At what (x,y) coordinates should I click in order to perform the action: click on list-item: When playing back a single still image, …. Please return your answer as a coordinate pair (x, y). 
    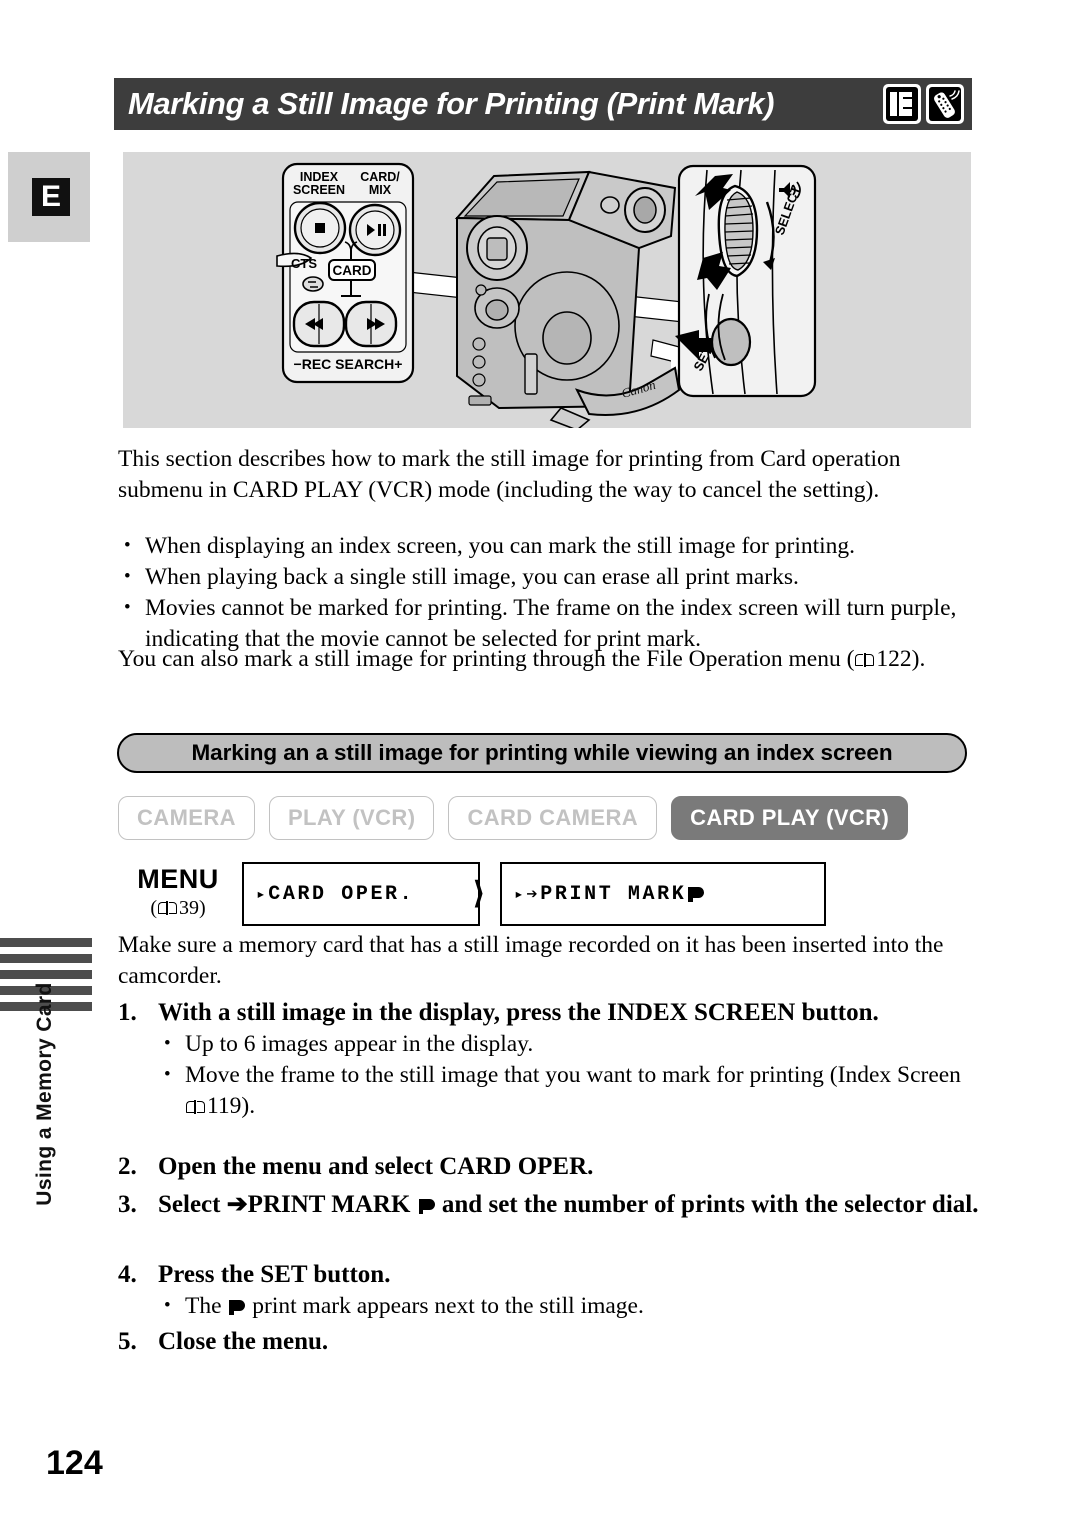
    Looking at the image, I should click on (549, 577).